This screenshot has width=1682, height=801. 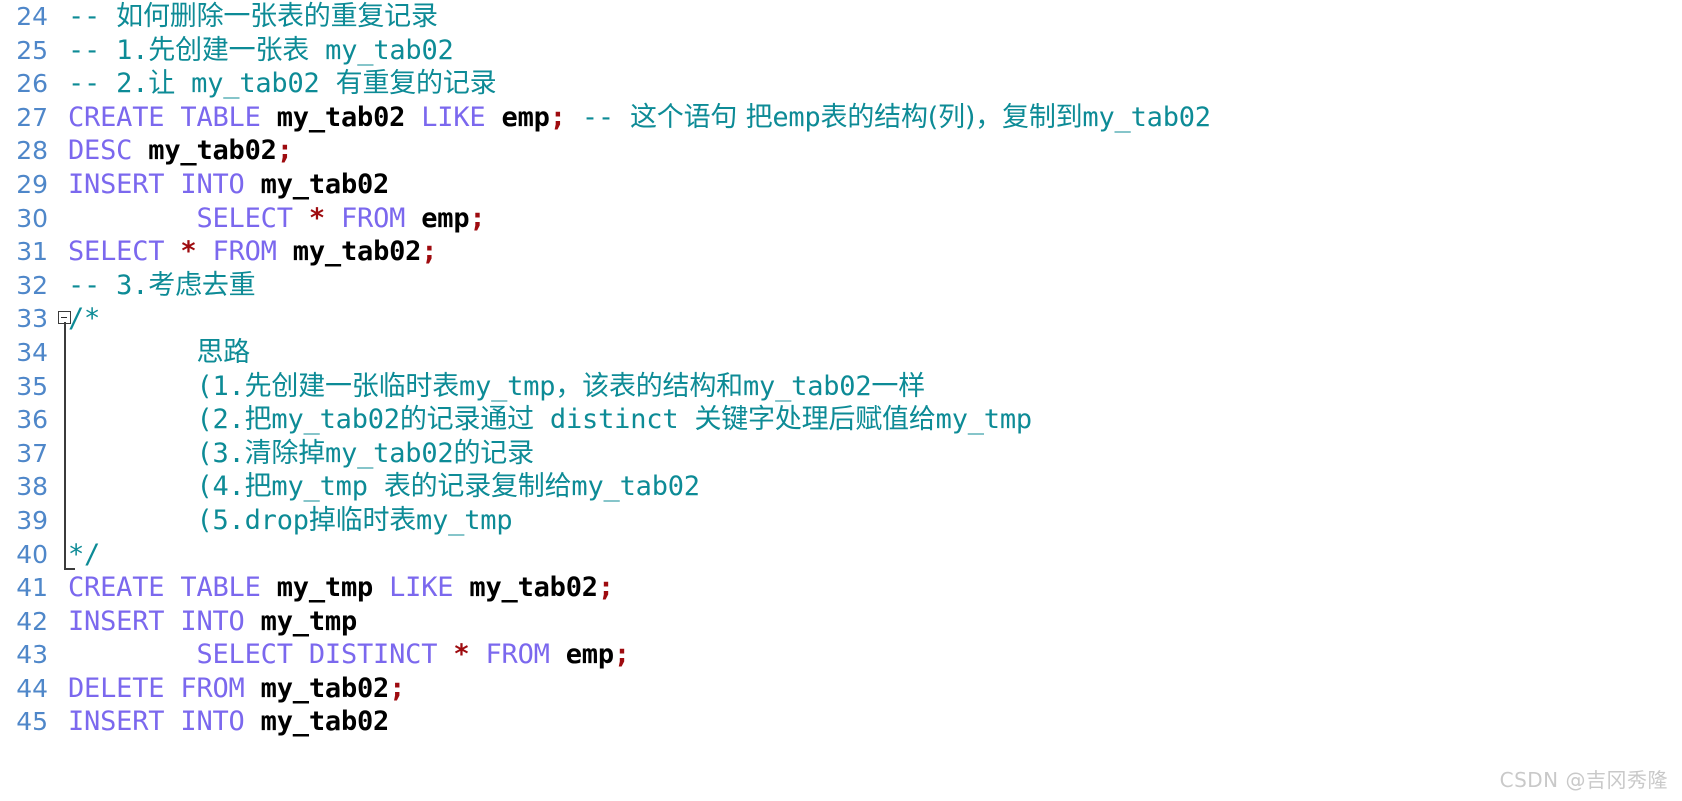 I want to click on line-number: 25, so click(x=32, y=50).